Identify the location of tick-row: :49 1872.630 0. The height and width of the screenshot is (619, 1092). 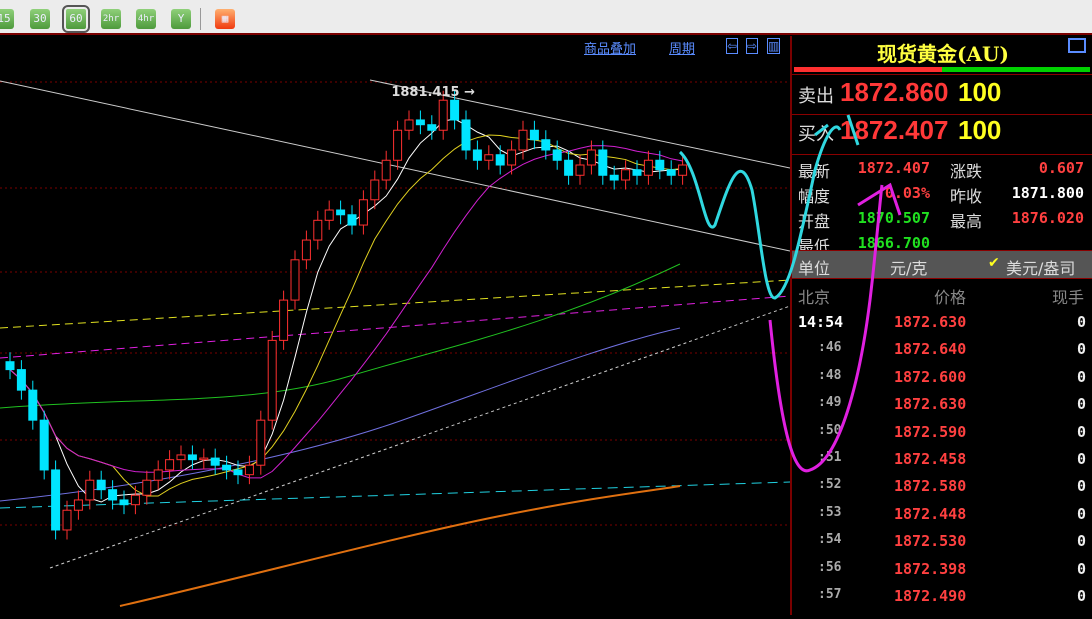
(942, 405).